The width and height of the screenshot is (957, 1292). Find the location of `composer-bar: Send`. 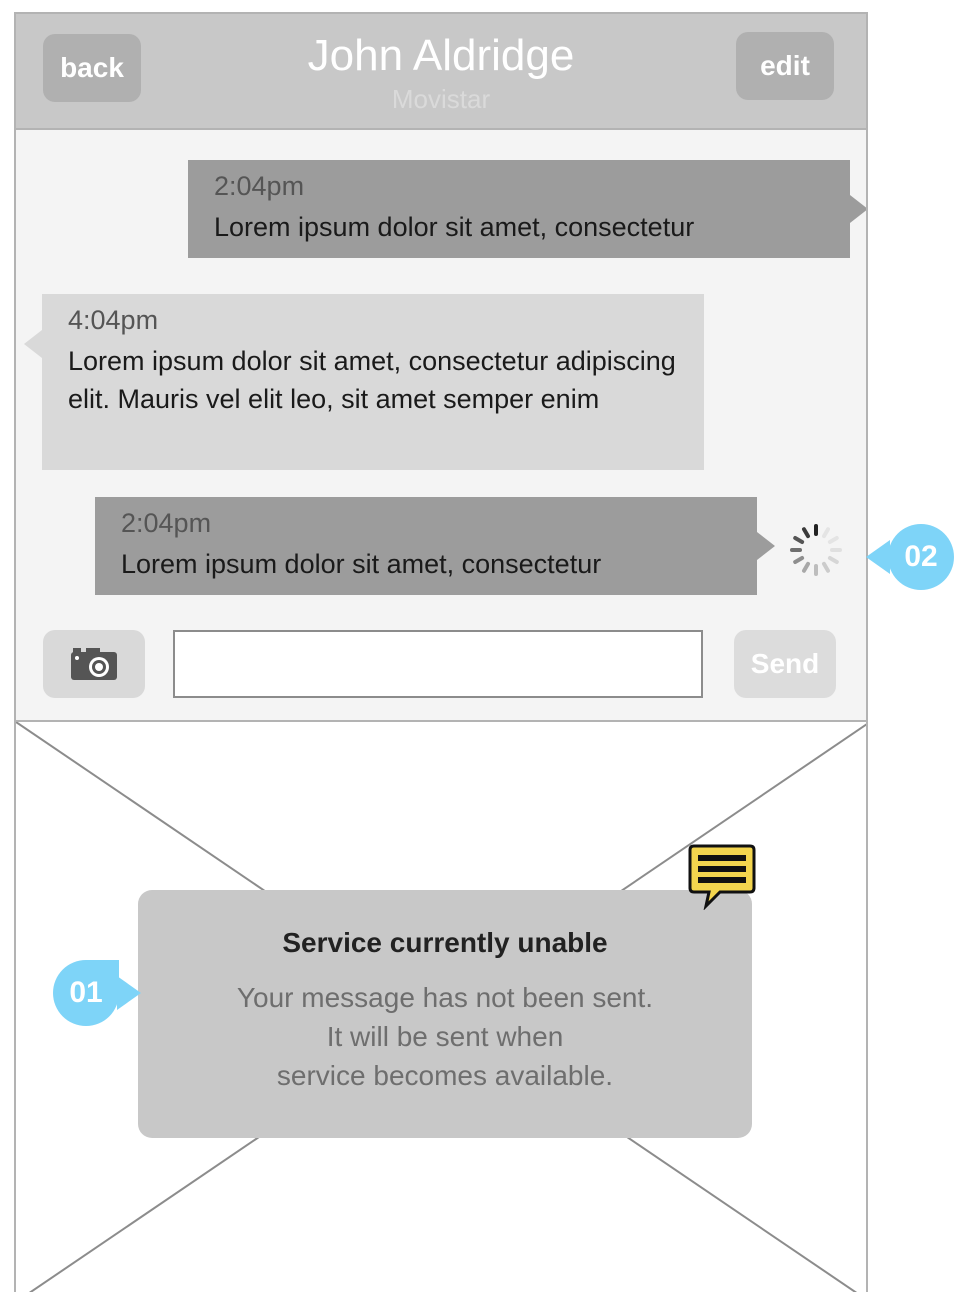

composer-bar: Send is located at coordinates (441, 666).